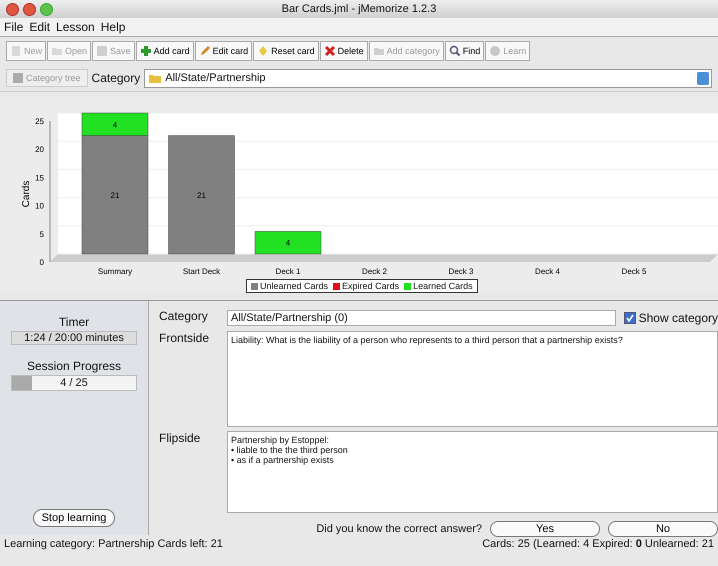 The height and width of the screenshot is (566, 718). Describe the element at coordinates (74, 383) in the screenshot. I see `progress-text: 4 / 25` at that location.